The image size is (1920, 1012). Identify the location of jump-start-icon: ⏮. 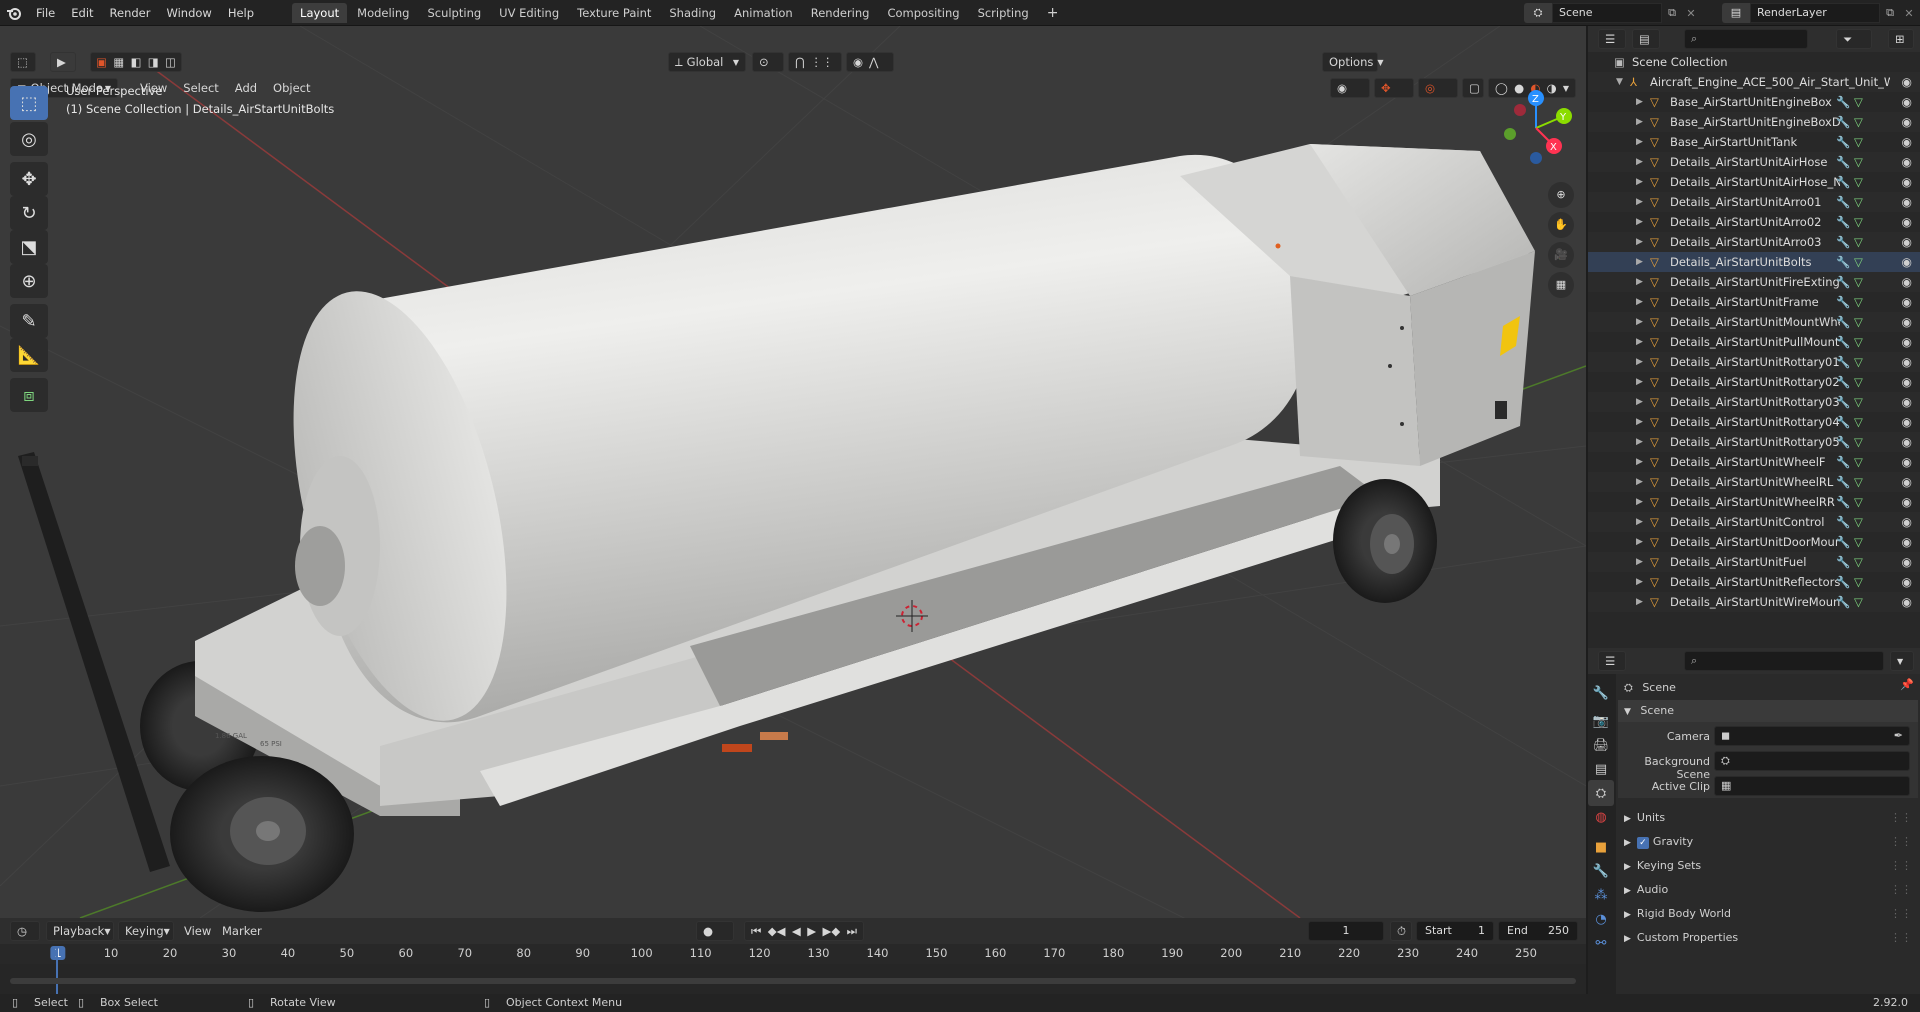
(756, 931).